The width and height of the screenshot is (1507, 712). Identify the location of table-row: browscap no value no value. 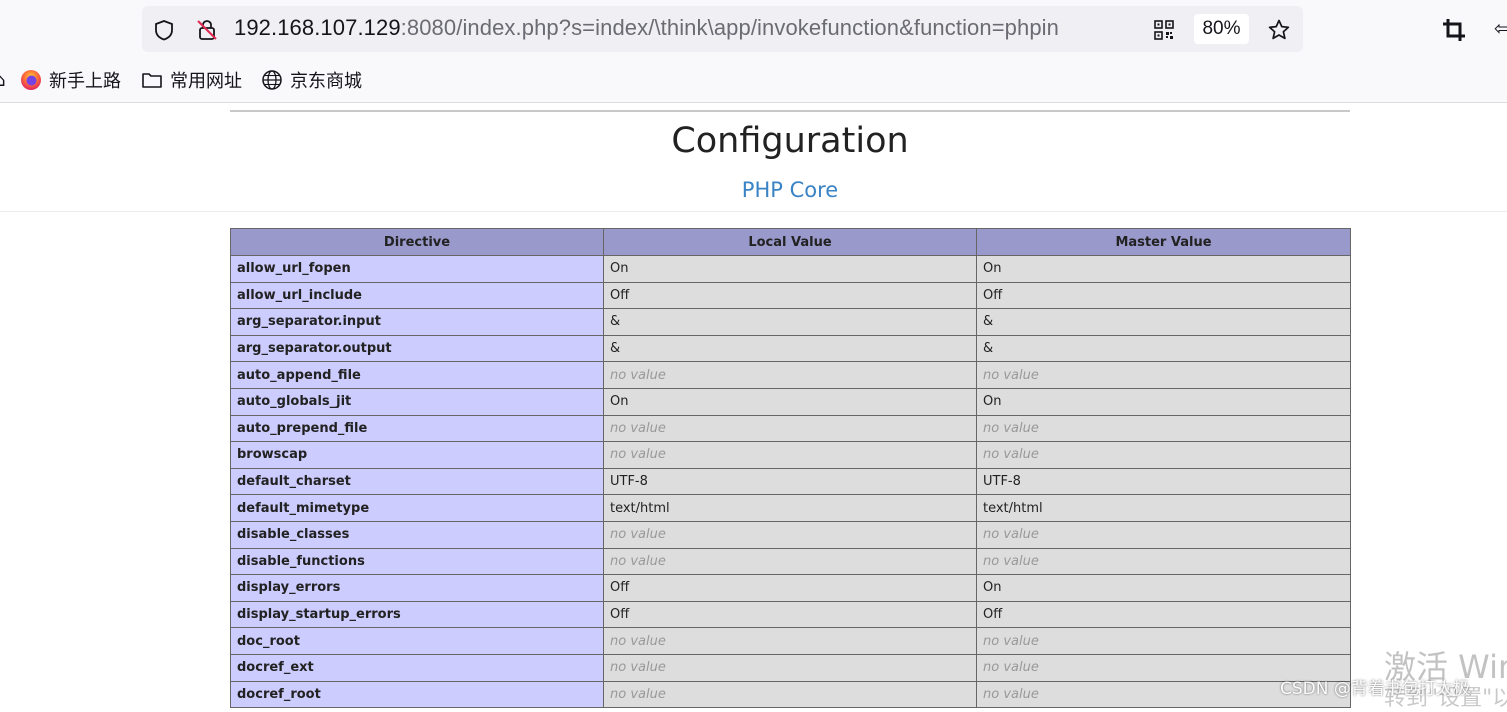
(790, 455).